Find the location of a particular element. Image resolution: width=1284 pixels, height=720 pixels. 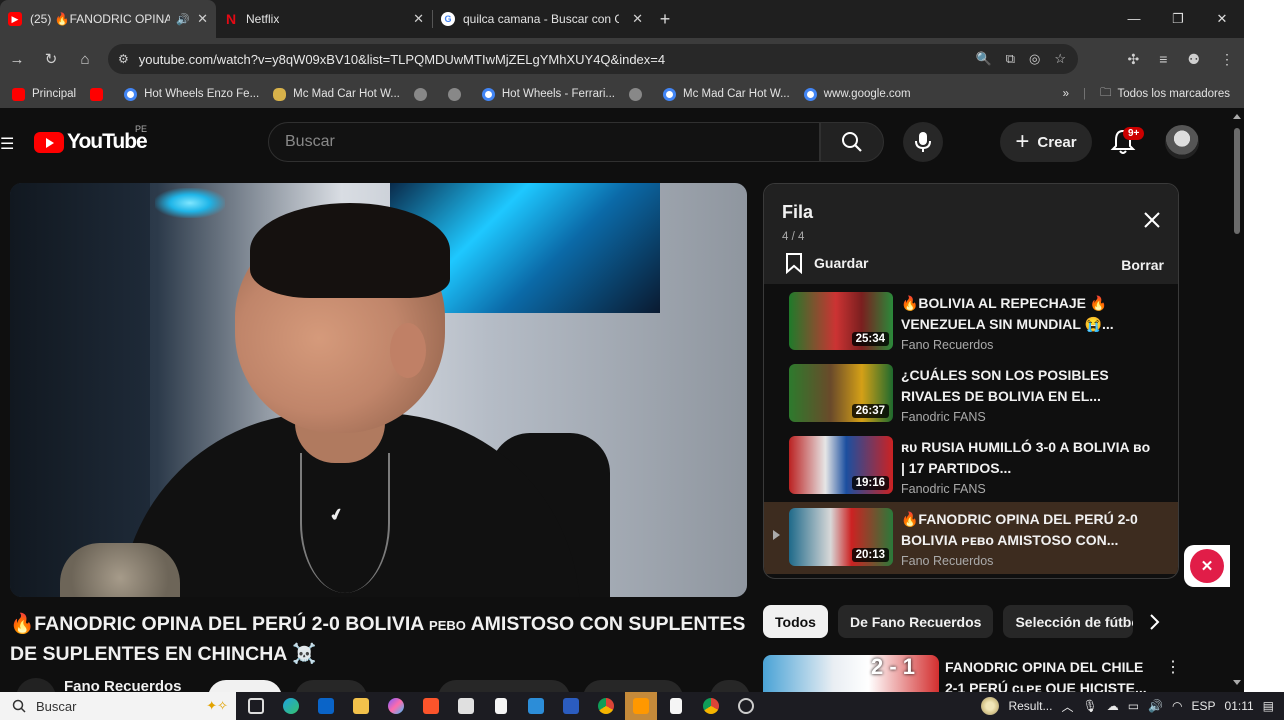

zoom-icon: 🔍 is located at coordinates (984, 59).